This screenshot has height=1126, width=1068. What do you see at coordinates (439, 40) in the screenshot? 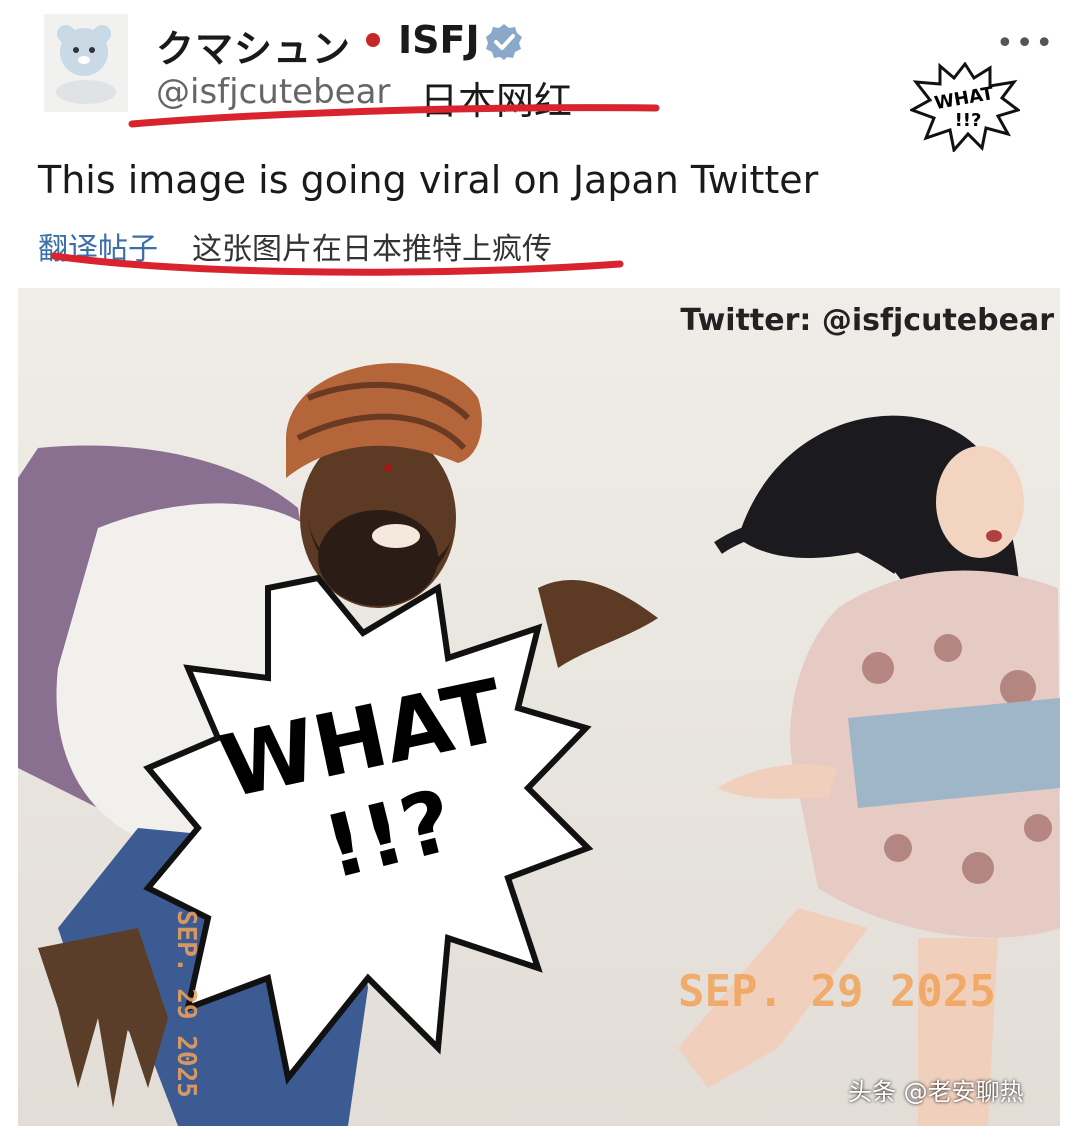
I see `mbti-label: ISFJ` at bounding box center [439, 40].